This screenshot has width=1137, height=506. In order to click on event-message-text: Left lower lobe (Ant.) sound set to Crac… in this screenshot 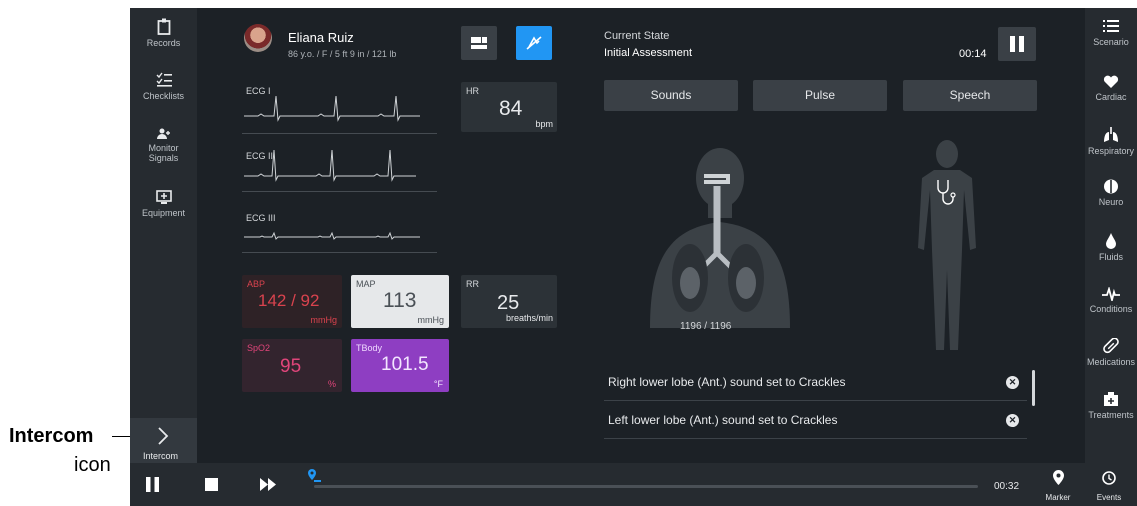, I will do `click(723, 420)`.